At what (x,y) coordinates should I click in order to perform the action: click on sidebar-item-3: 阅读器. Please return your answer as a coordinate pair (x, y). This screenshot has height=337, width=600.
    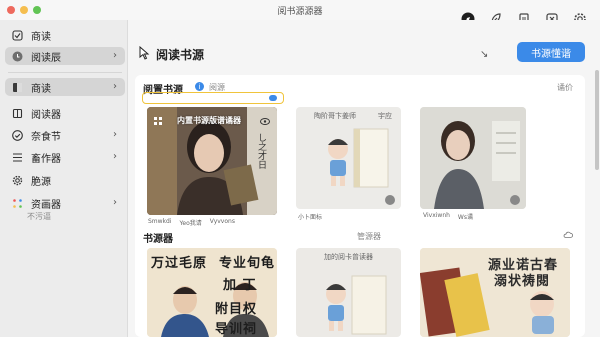
    Looking at the image, I should click on (65, 113).